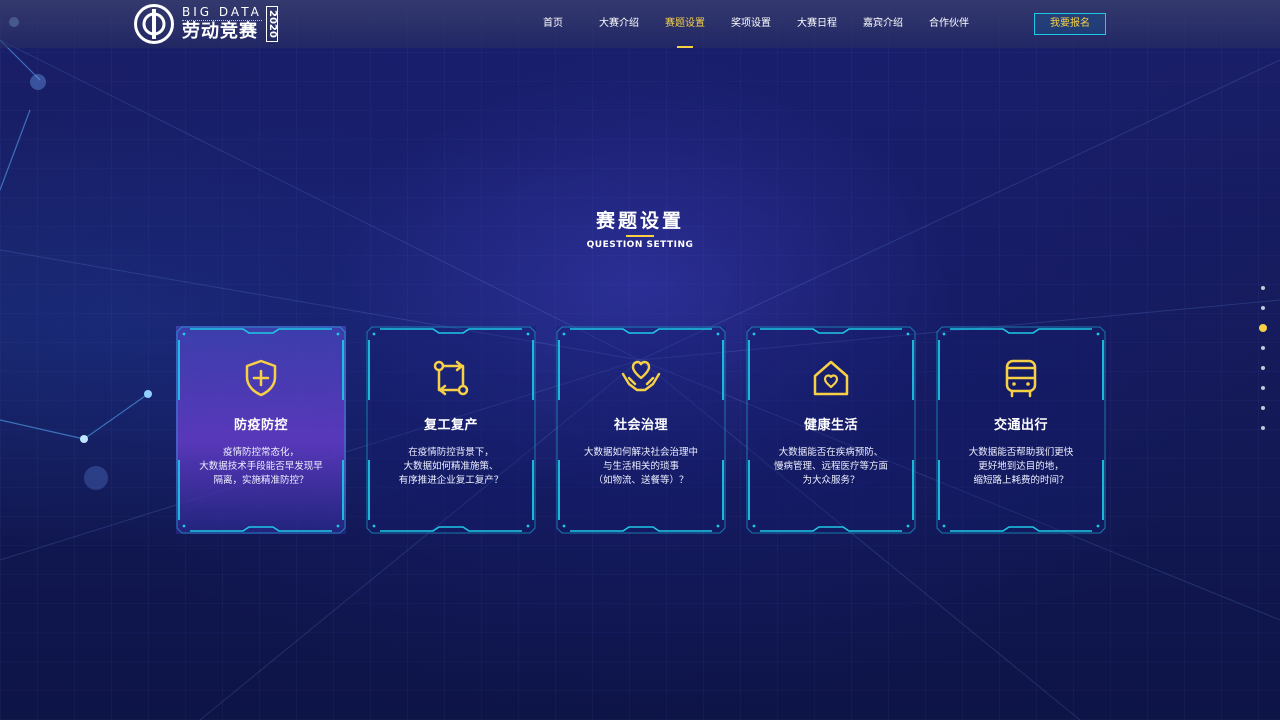 The width and height of the screenshot is (1280, 720). What do you see at coordinates (222, 13) in the screenshot?
I see `logo-english-text: BIG DATA` at bounding box center [222, 13].